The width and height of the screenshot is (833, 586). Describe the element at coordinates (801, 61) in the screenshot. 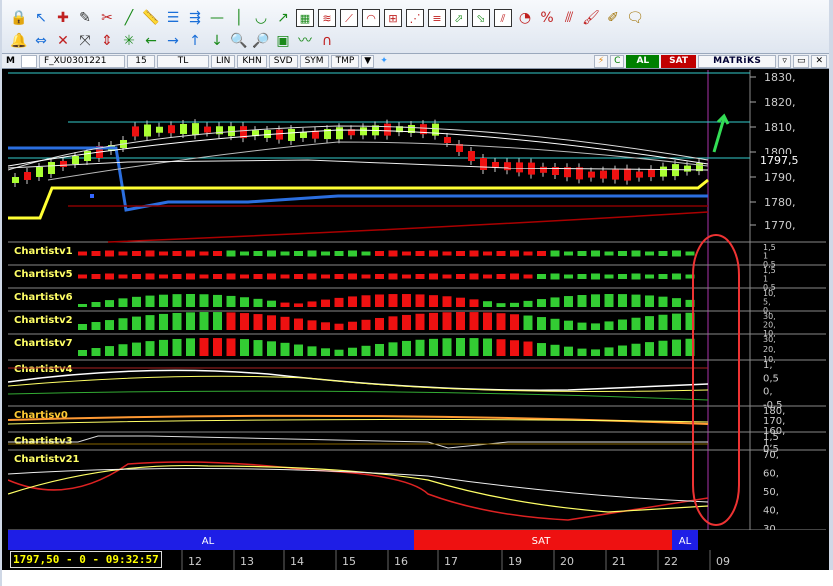

I see `restore-icon: ▭` at that location.